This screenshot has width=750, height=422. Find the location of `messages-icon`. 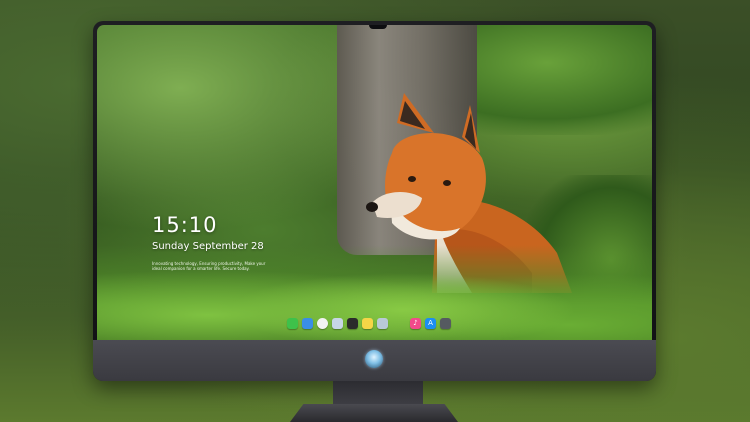

messages-icon is located at coordinates (292, 323).